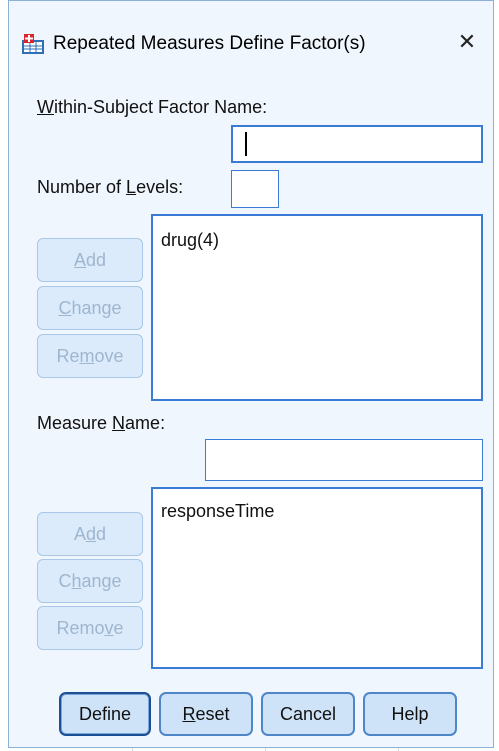 The image size is (499, 751). I want to click on within-factor-name-input, so click(357, 144).